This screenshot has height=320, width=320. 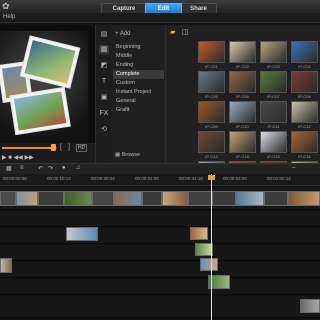 What do you see at coordinates (104, 34) in the screenshot?
I see `media-icon: ▤` at bounding box center [104, 34].